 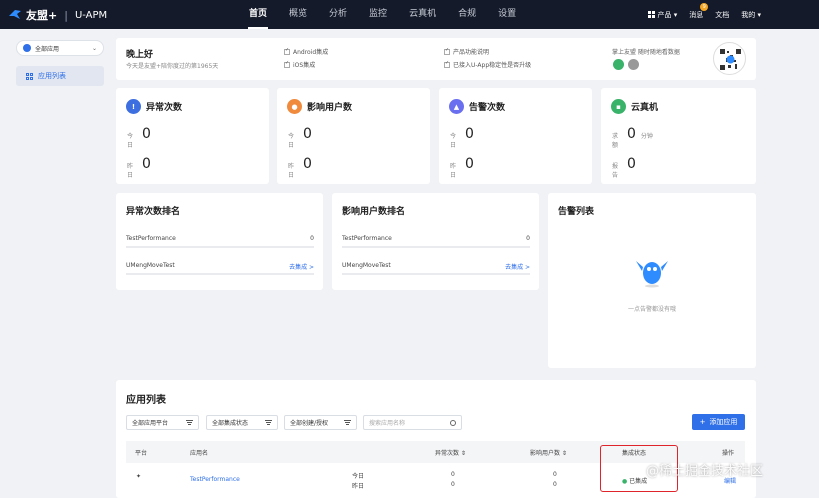 I want to click on greeting-subtitle: 今天是友盟+陪你度过的第1965天, so click(x=172, y=66).